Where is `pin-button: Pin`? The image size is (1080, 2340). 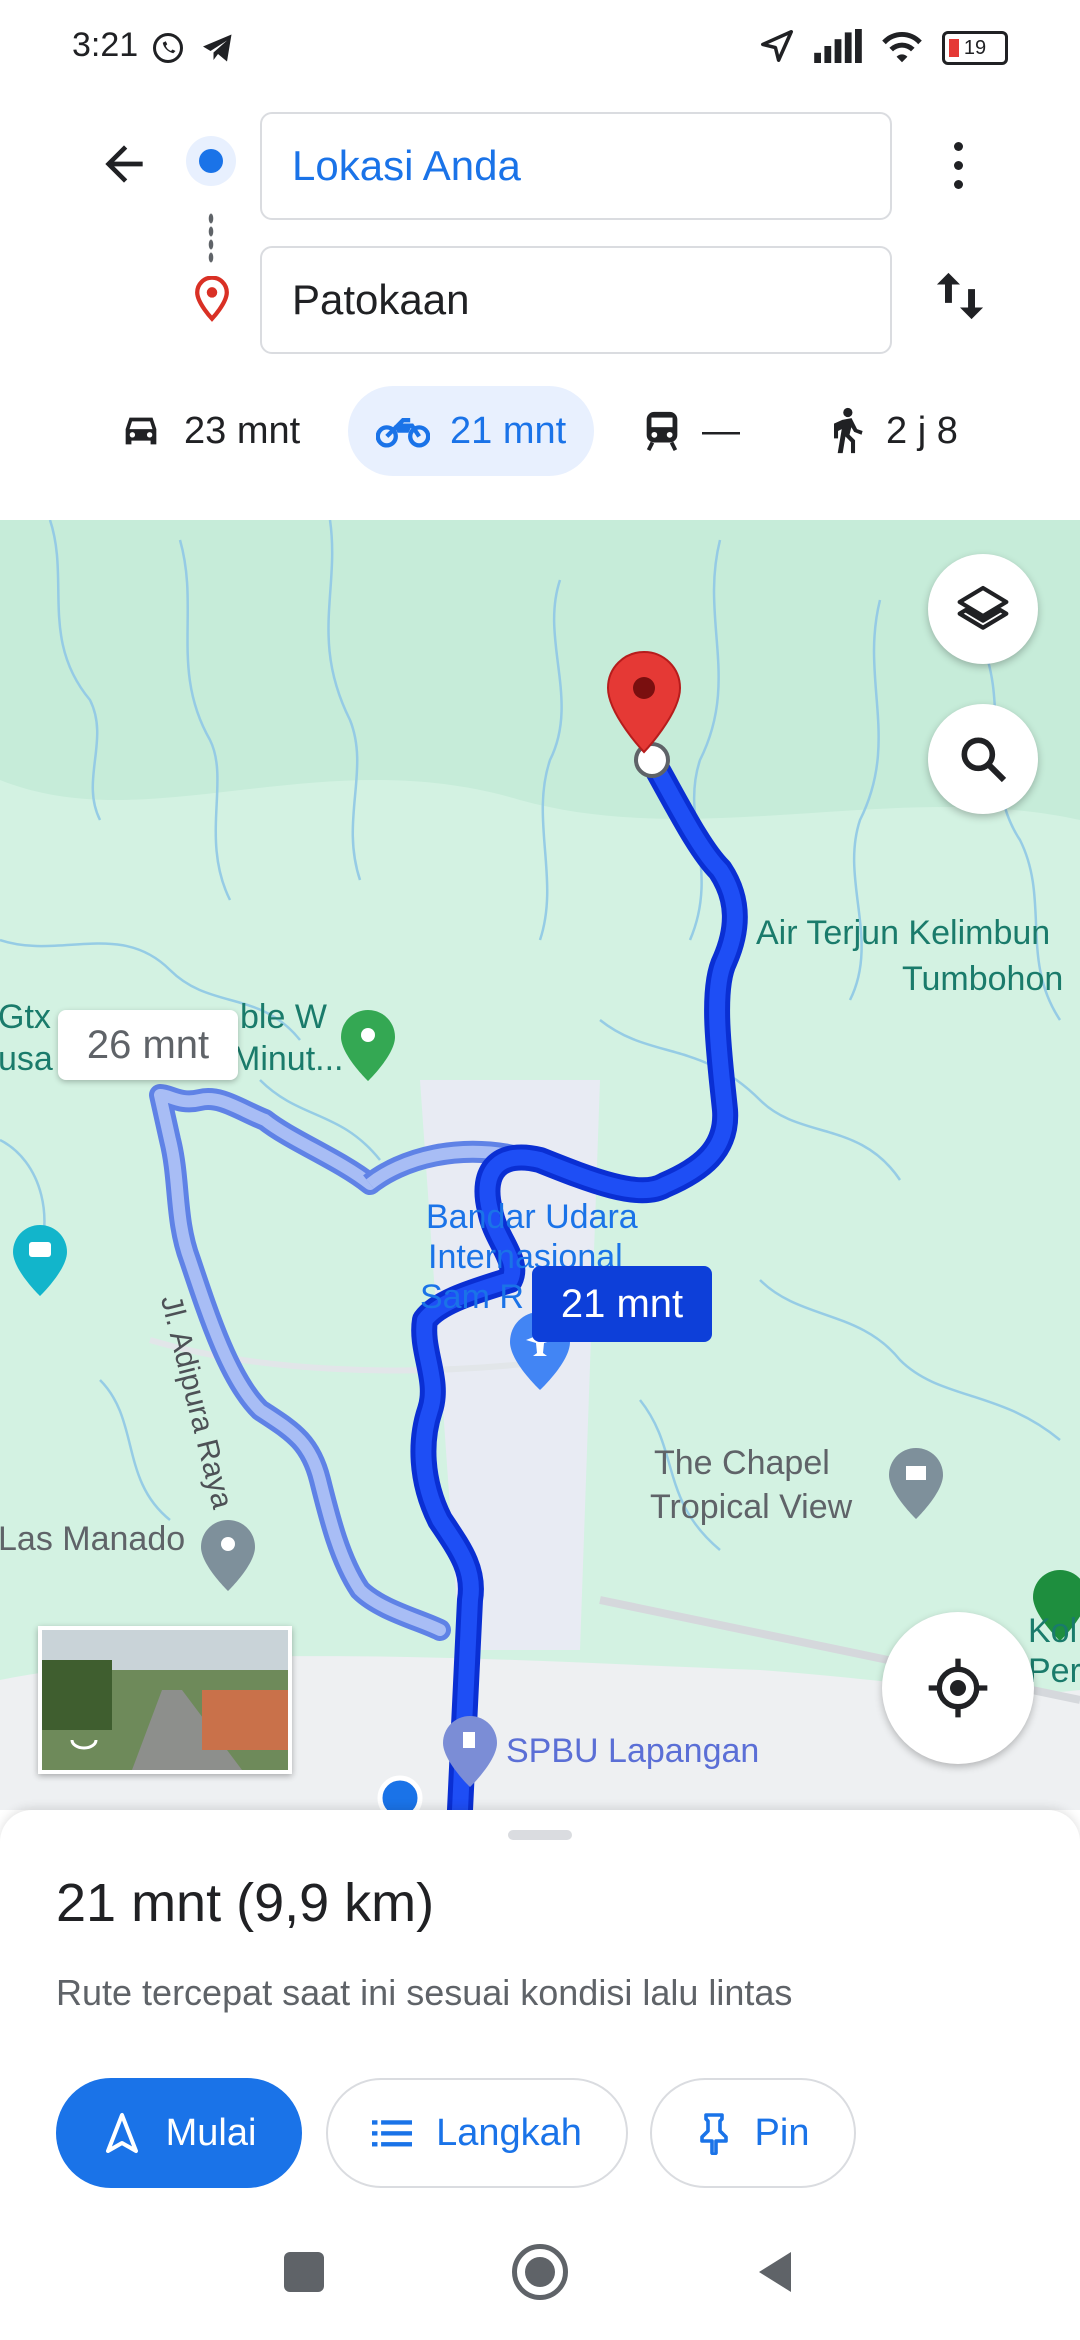
pin-button: Pin is located at coordinates (753, 2133).